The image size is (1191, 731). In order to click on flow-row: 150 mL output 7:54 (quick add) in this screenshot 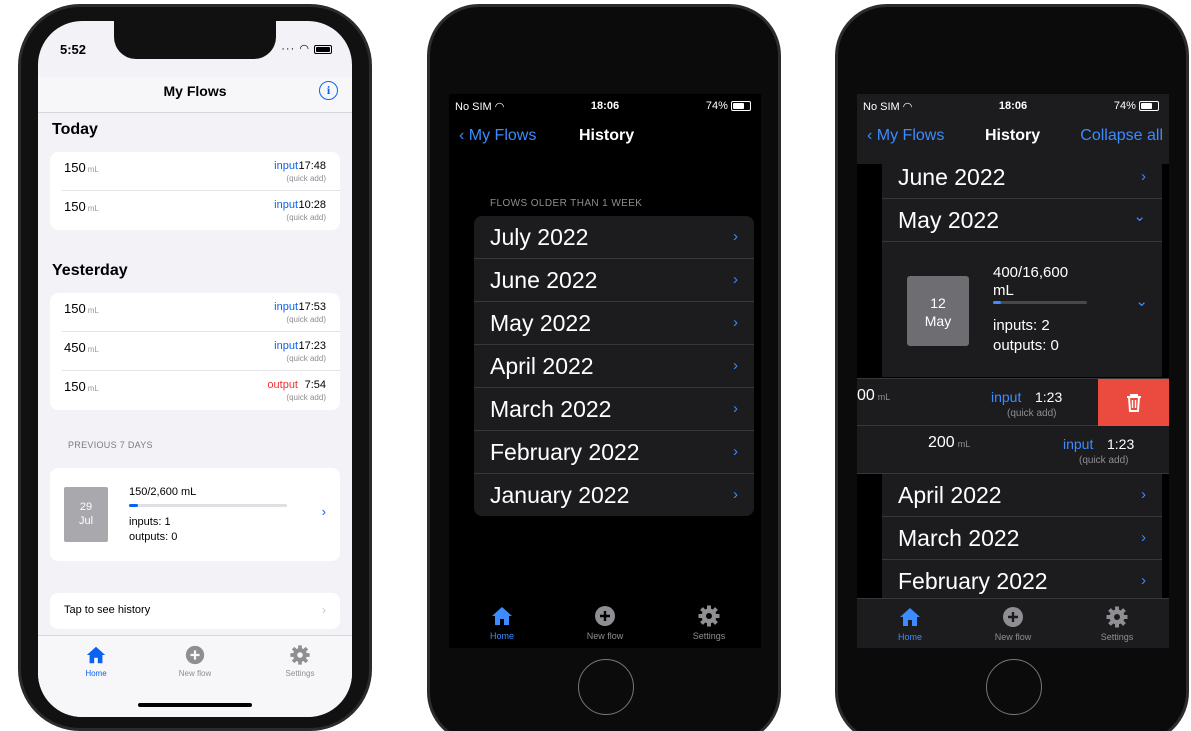, I will do `click(201, 390)`.